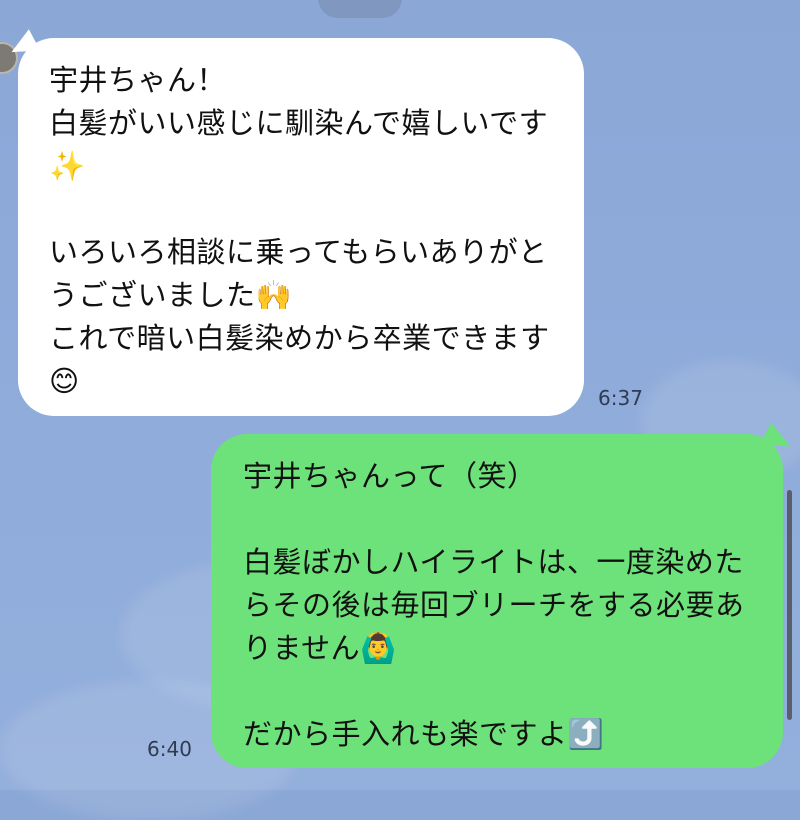  Describe the element at coordinates (169, 749) in the screenshot. I see `outgoing-message-time: 6:40` at that location.